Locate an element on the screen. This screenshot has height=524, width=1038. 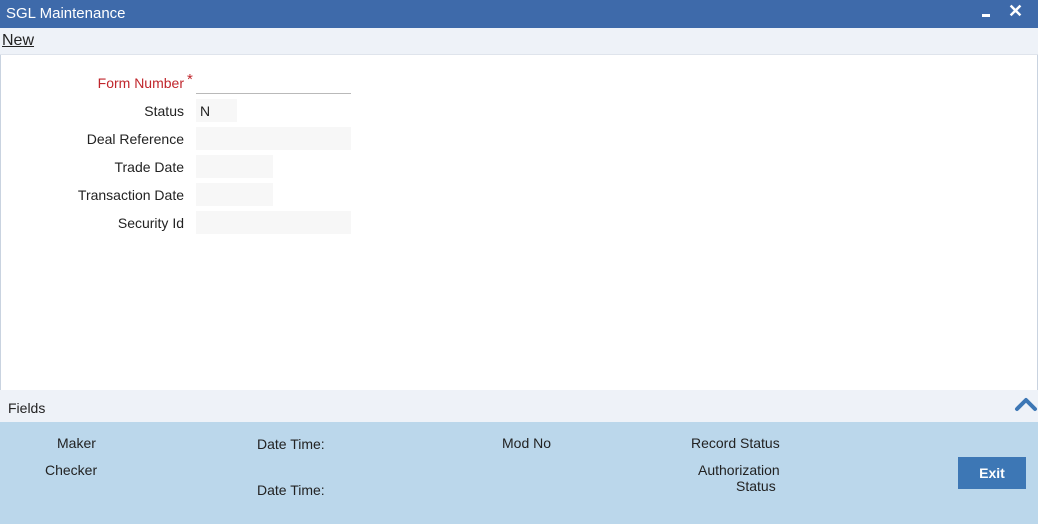
form-number-label: Form Number is located at coordinates (140, 83).